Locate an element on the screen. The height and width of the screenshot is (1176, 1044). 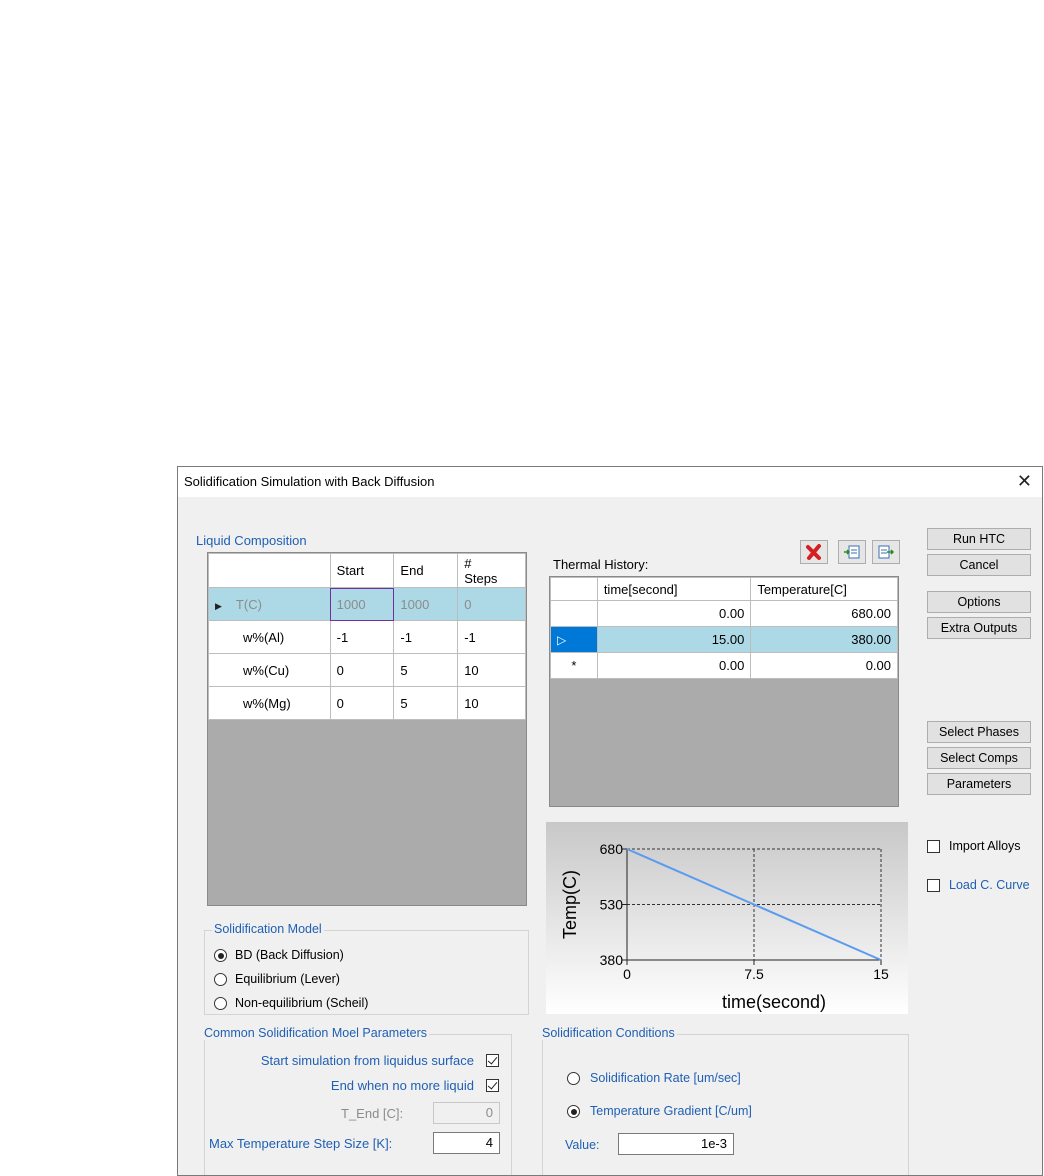
row-name: w%(Al) is located at coordinates (269, 637).